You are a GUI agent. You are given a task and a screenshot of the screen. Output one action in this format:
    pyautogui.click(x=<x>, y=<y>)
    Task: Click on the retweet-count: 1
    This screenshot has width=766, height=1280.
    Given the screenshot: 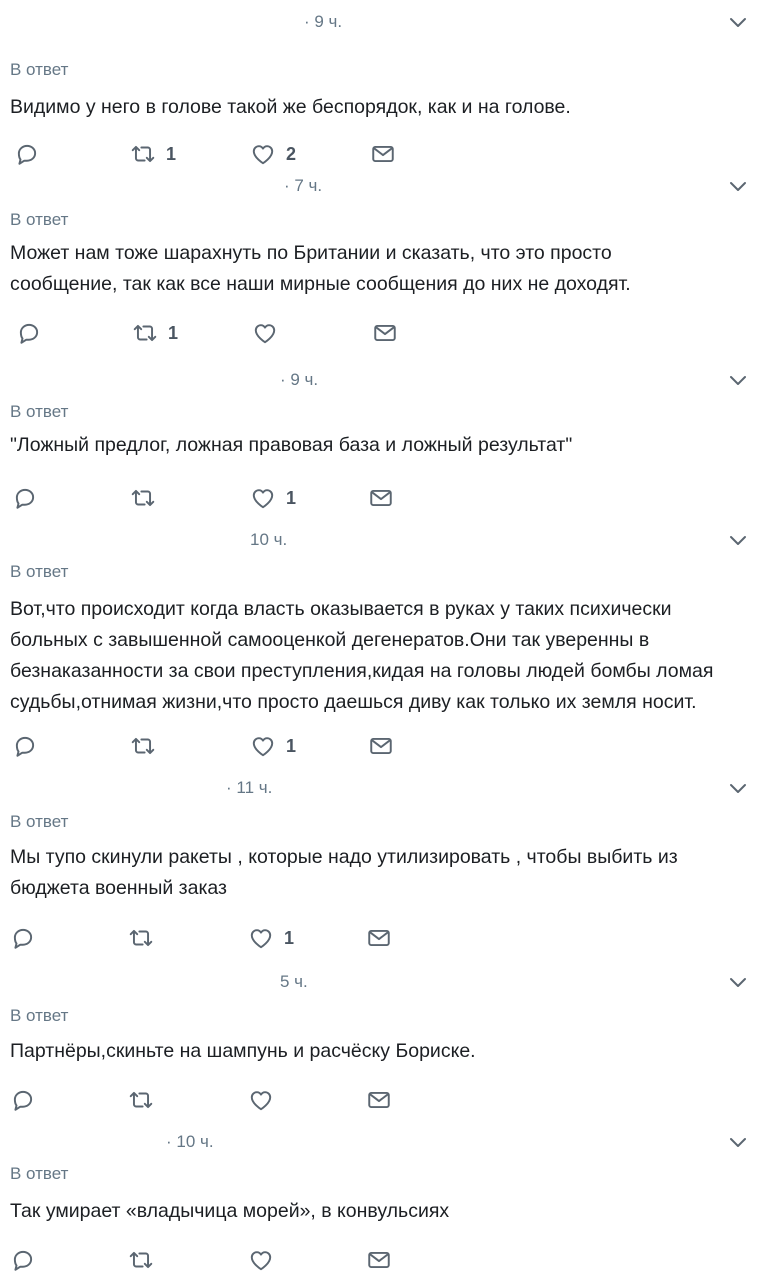 What is the action you would take?
    pyautogui.click(x=173, y=332)
    